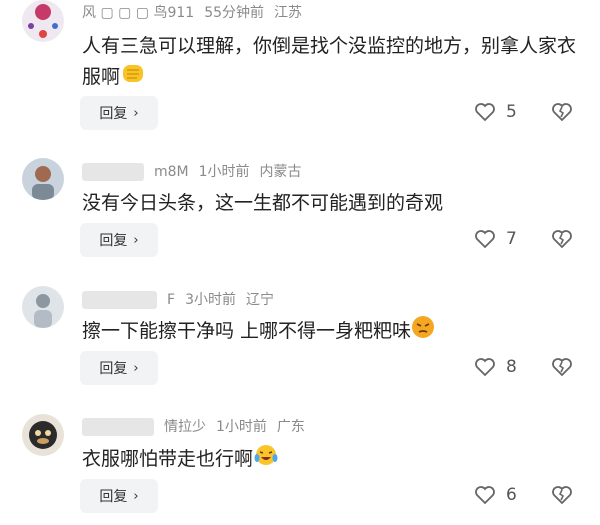 The width and height of the screenshot is (600, 525). What do you see at coordinates (423, 331) in the screenshot?
I see `angry-face-emoji` at bounding box center [423, 331].